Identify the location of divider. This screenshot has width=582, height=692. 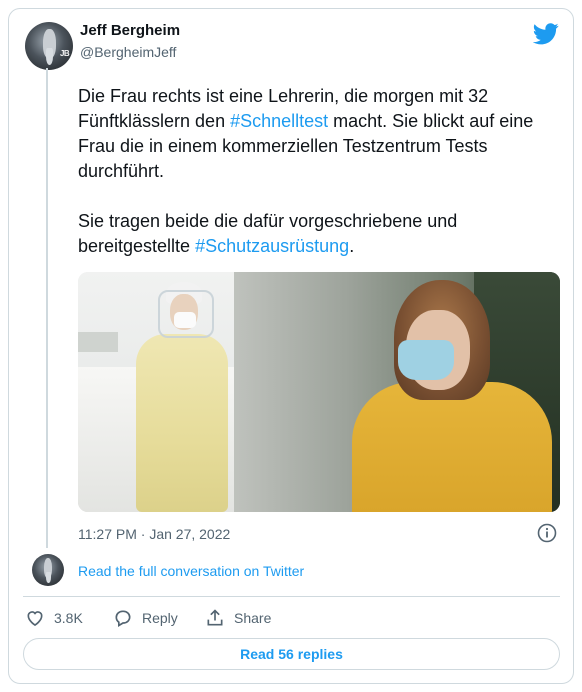
(291, 596).